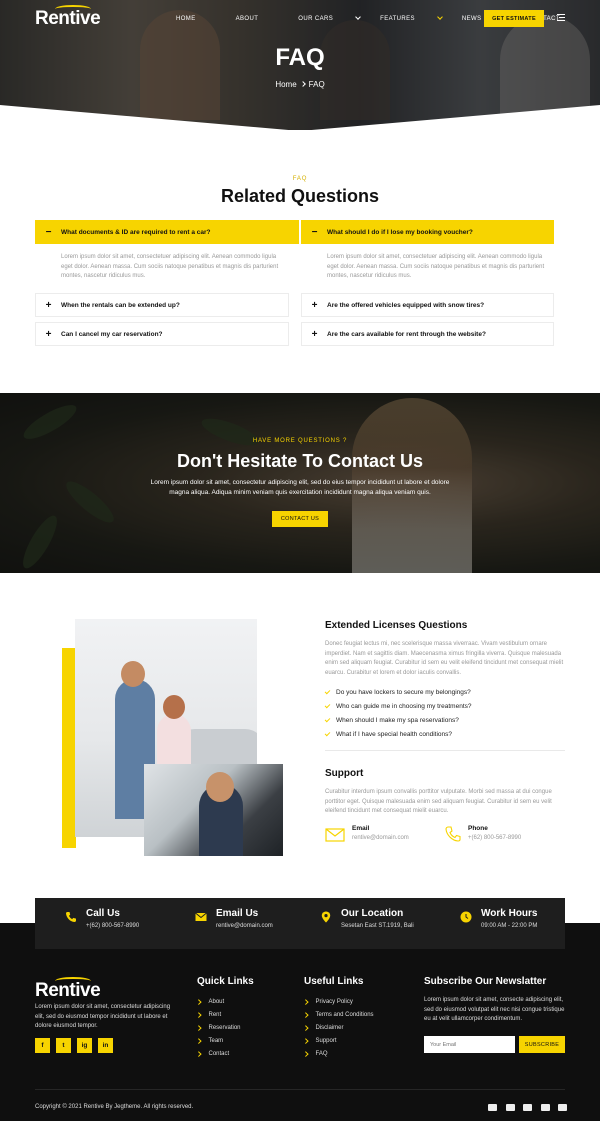 The image size is (600, 1121). I want to click on faq-title: Related Questions, so click(300, 196).